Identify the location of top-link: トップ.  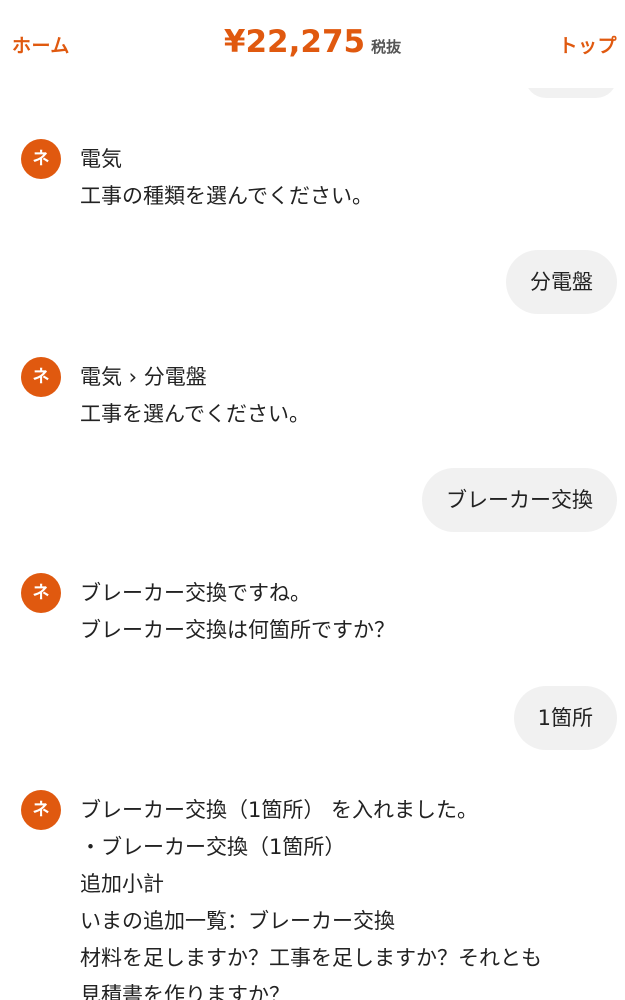
(587, 44).